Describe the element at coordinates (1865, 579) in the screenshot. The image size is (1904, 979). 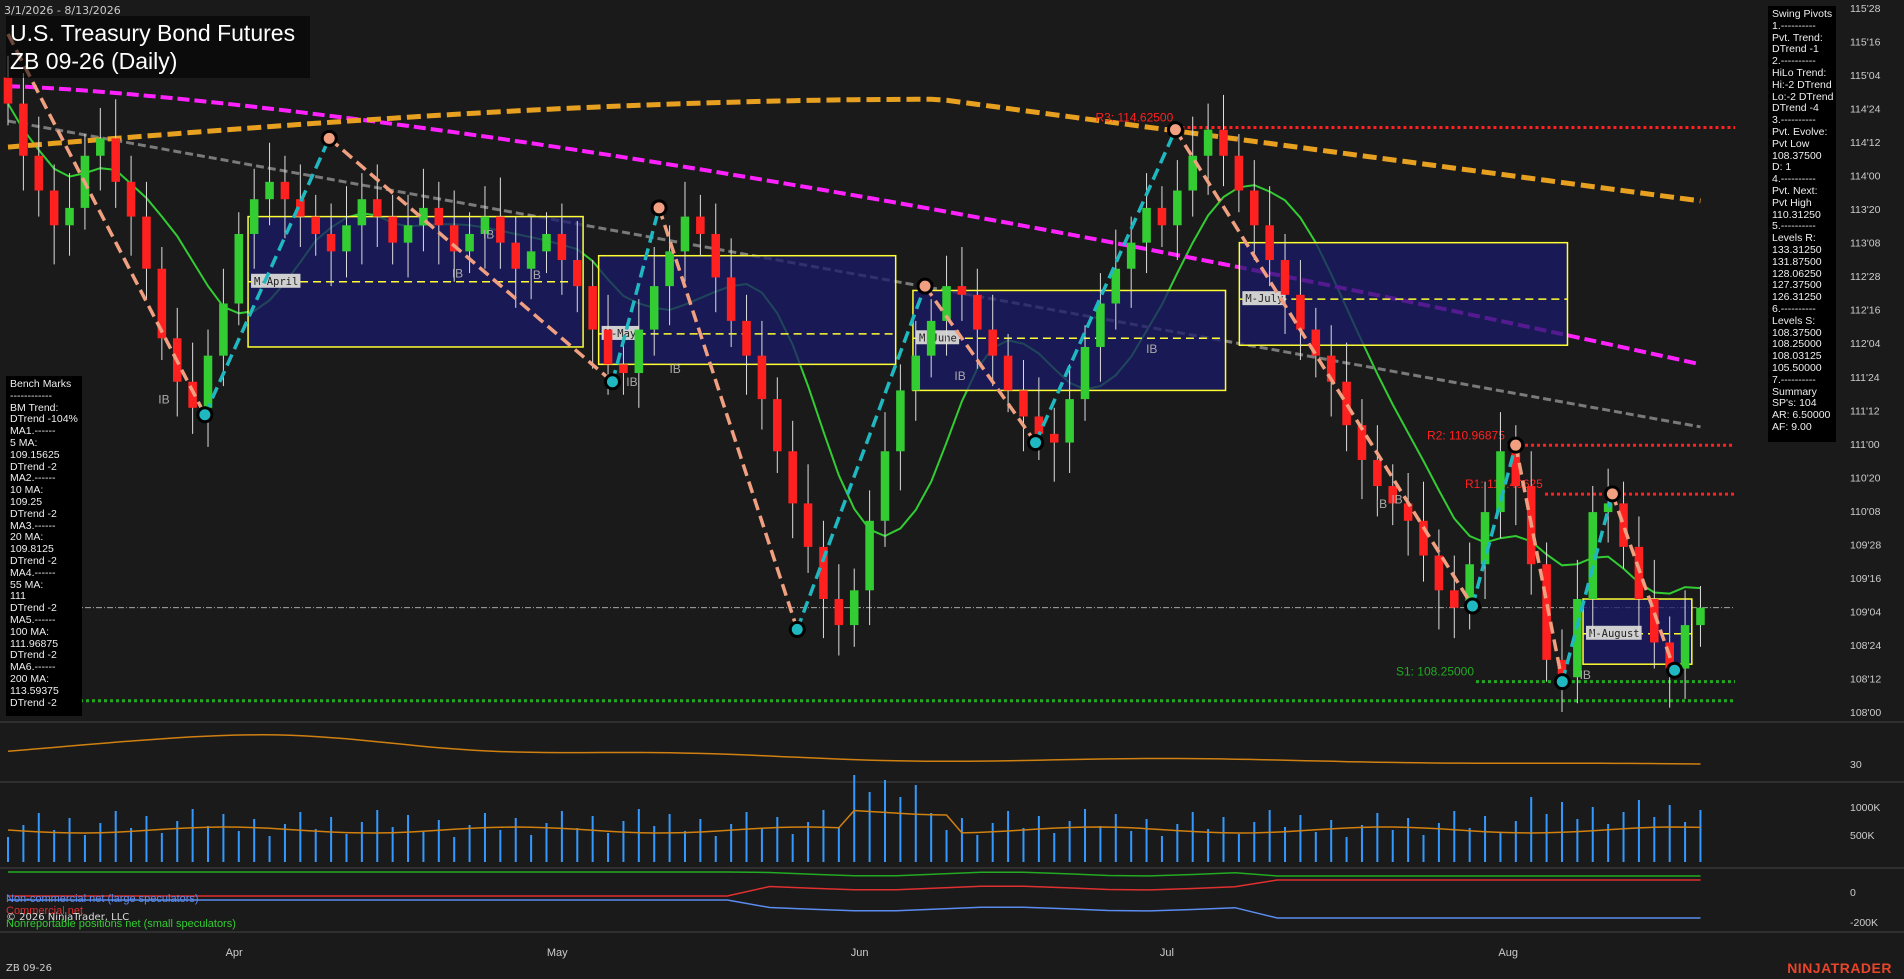
I see `y-tick-label: 109'16` at that location.